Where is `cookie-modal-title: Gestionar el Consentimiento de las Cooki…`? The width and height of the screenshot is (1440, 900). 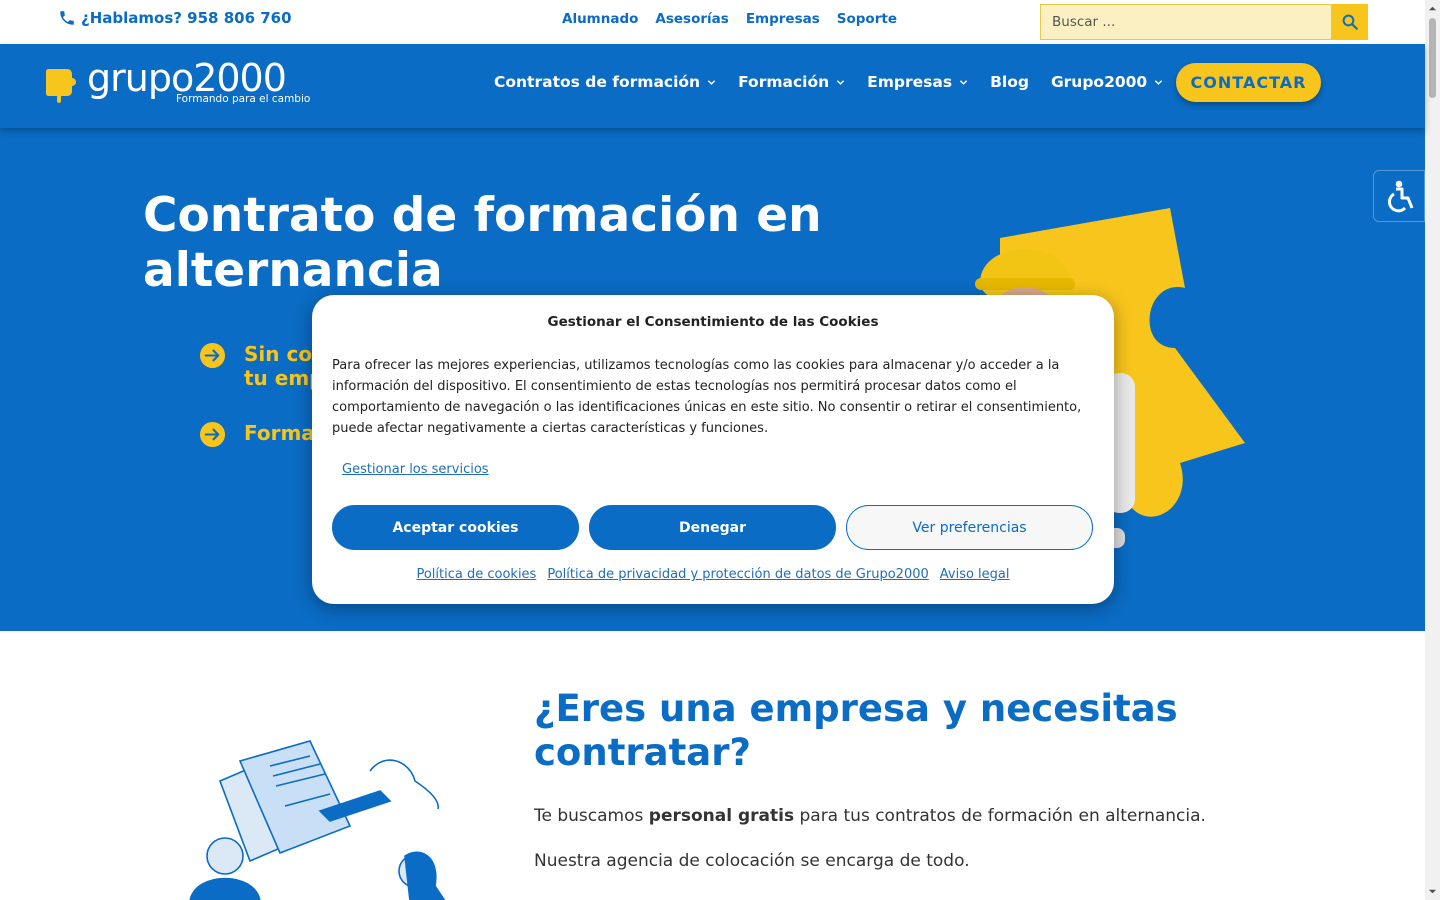
cookie-modal-title: Gestionar el Consentimiento de las Cooki… is located at coordinates (713, 322).